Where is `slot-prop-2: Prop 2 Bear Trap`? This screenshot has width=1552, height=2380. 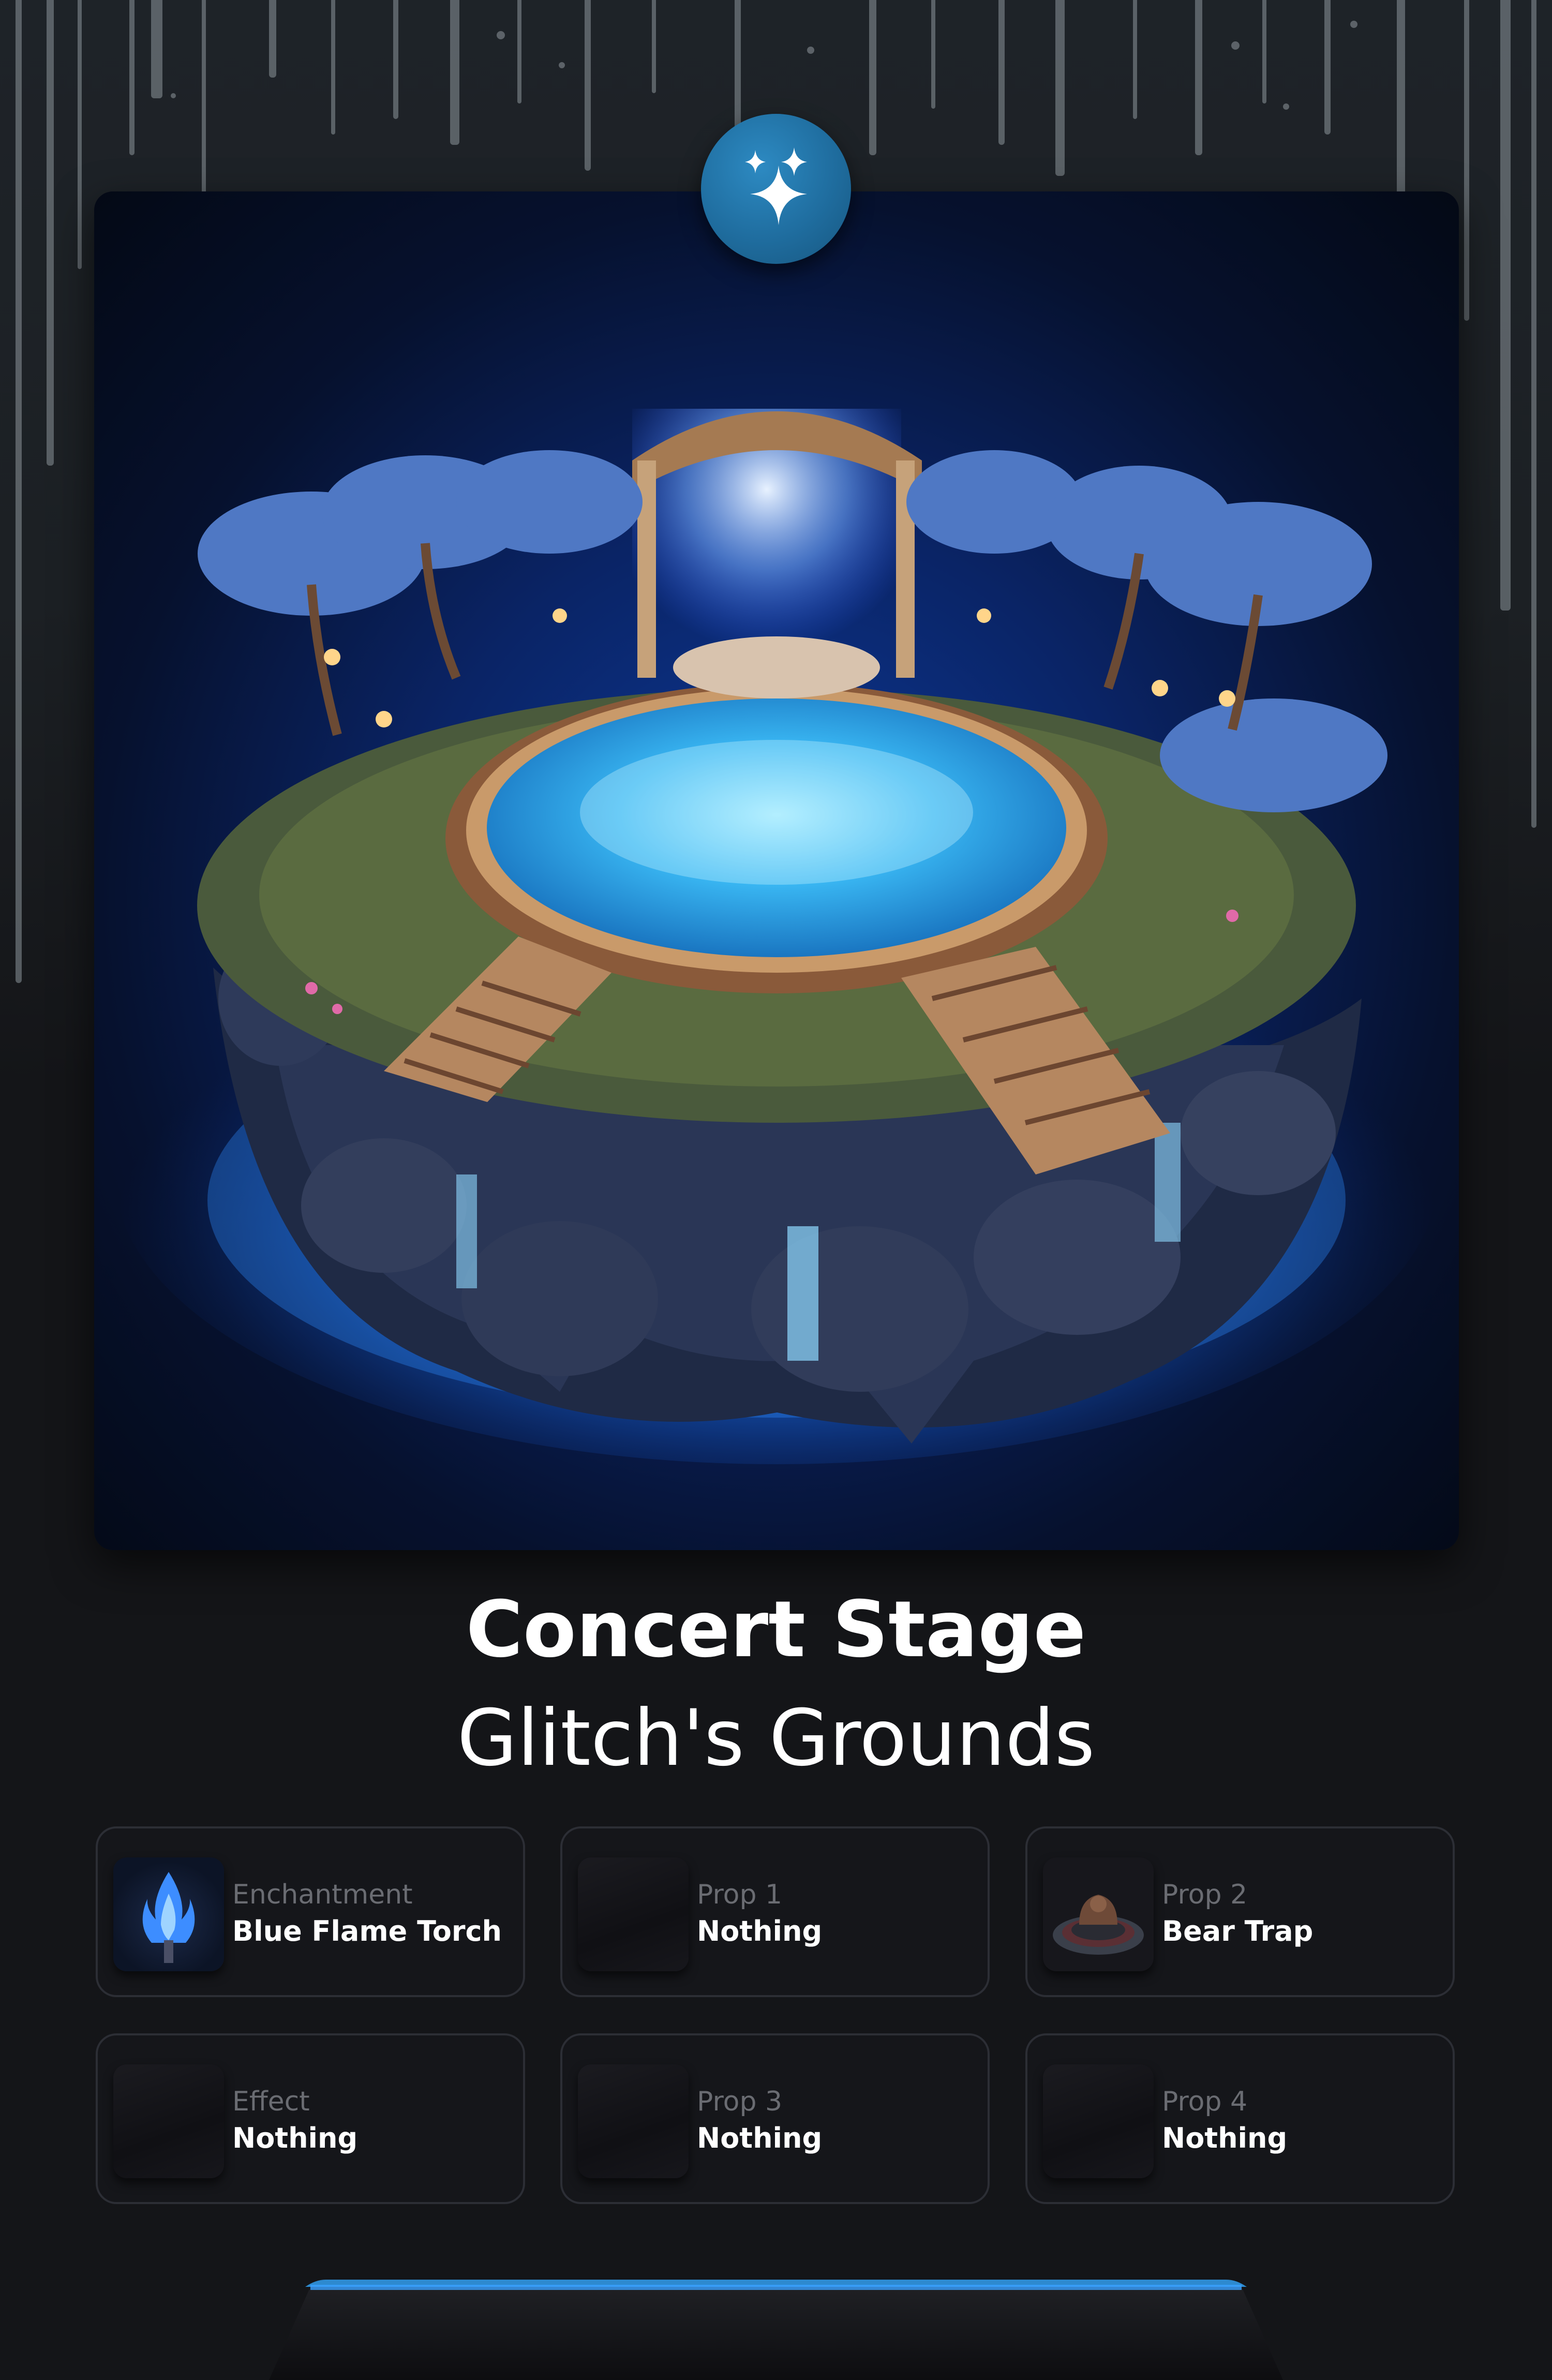
slot-prop-2: Prop 2 Bear Trap is located at coordinates (1240, 1911).